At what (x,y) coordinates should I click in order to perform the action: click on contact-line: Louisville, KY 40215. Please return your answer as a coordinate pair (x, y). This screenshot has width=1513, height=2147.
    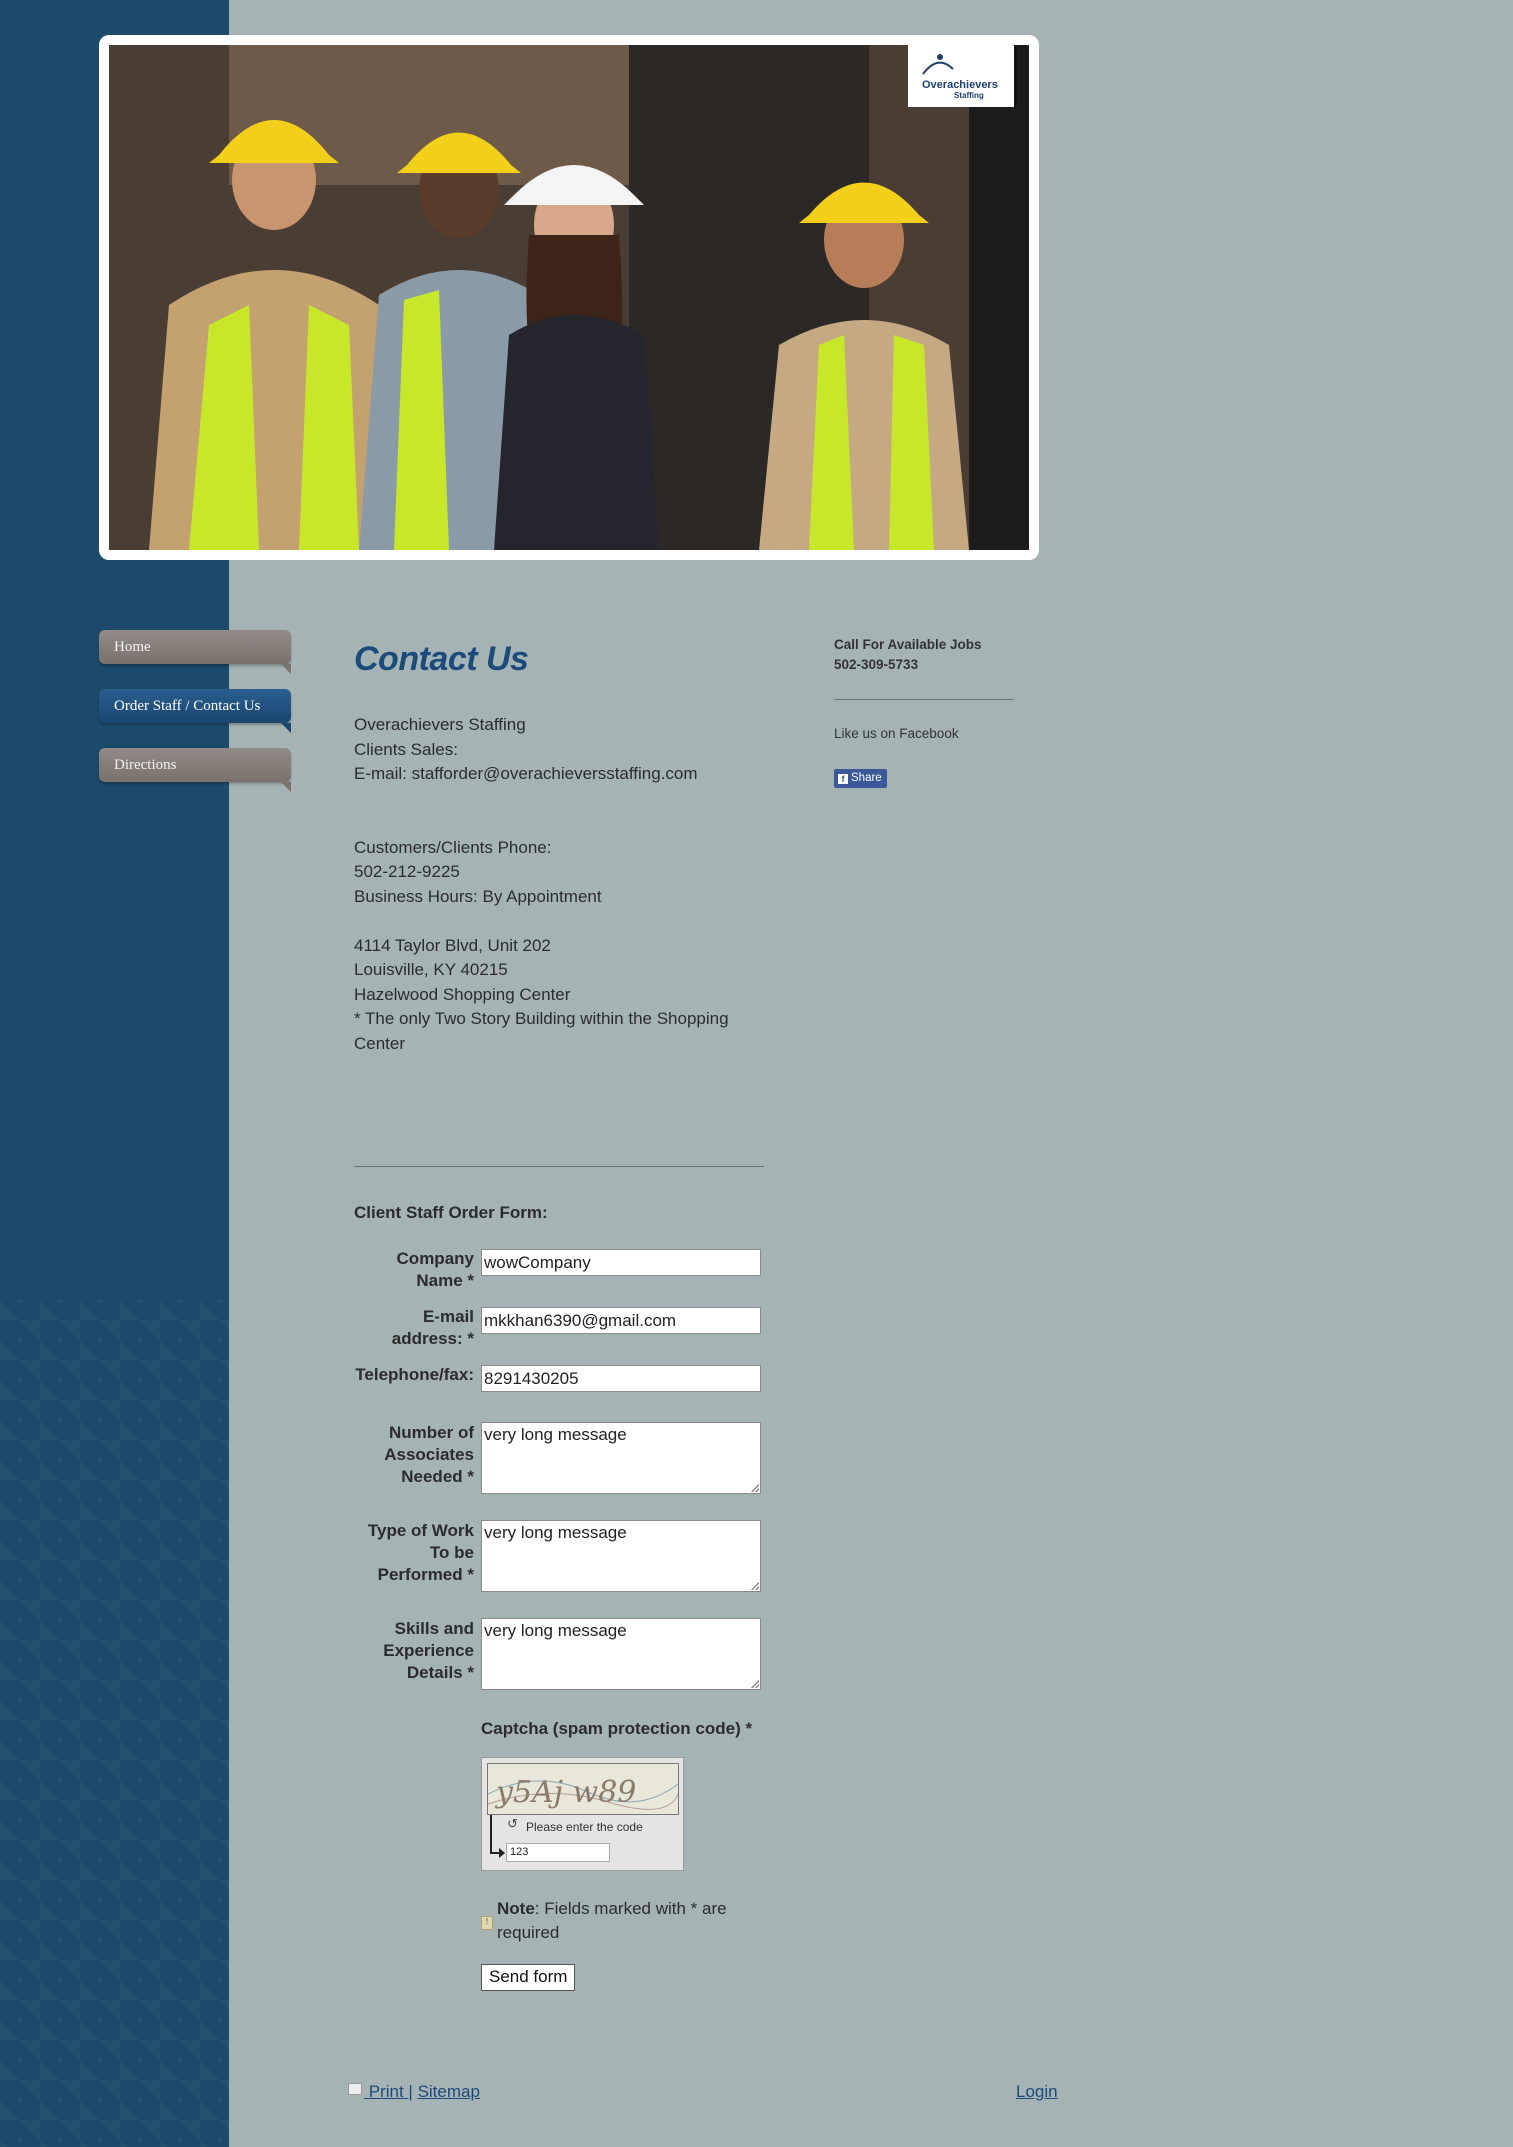
    Looking at the image, I should click on (431, 969).